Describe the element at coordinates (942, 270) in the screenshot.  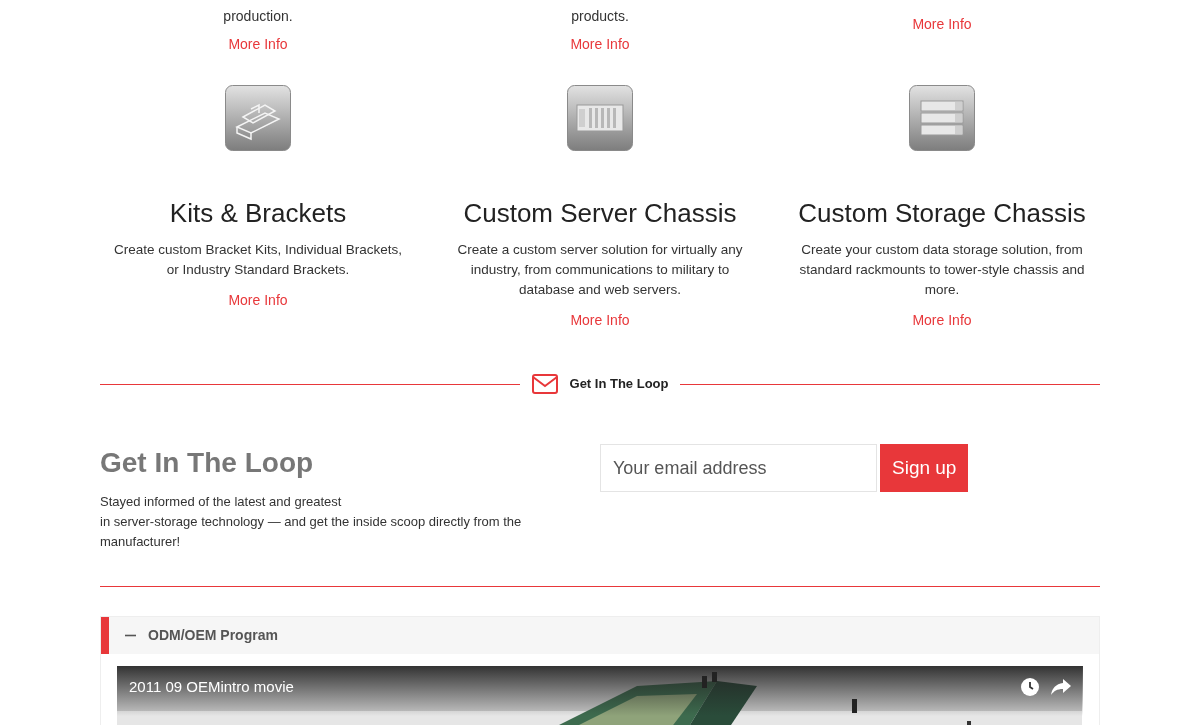
I see `feature-description: Create your custom data storage solution, from standard rackmounts to tower-style chassis and more.` at that location.